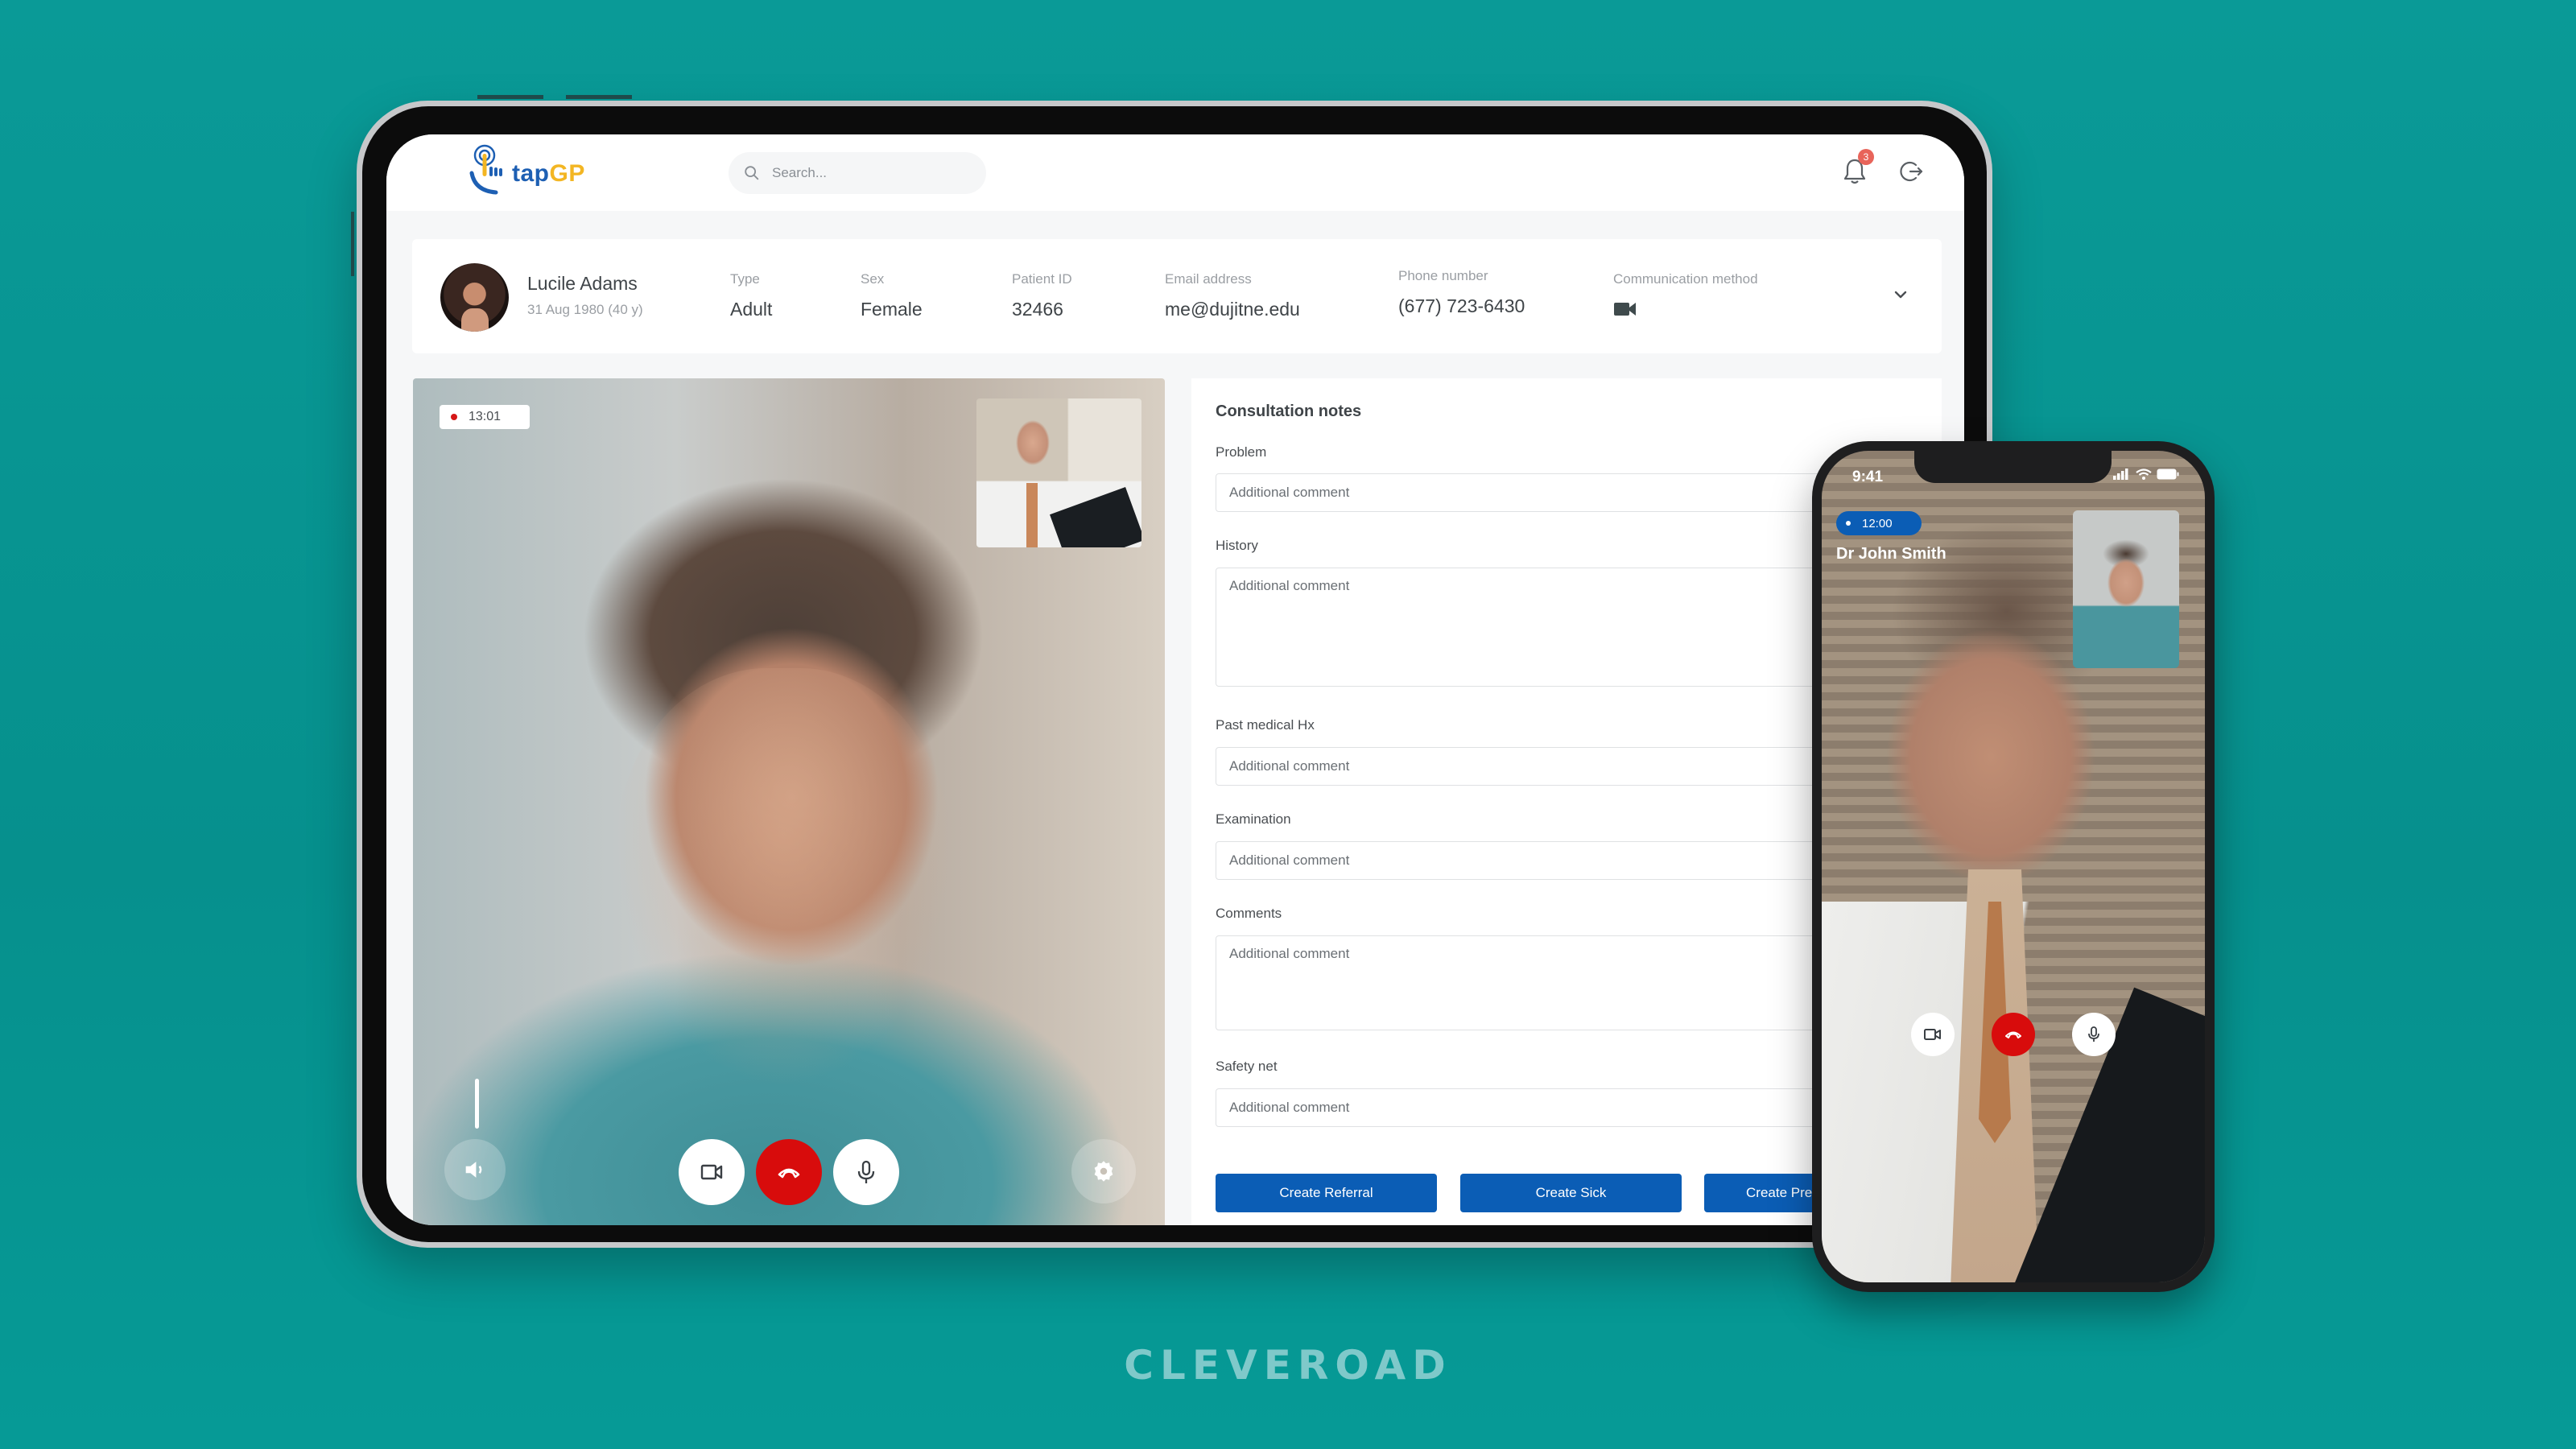  Describe the element at coordinates (1883, 167) in the screenshot. I see `header-actions: 3` at that location.